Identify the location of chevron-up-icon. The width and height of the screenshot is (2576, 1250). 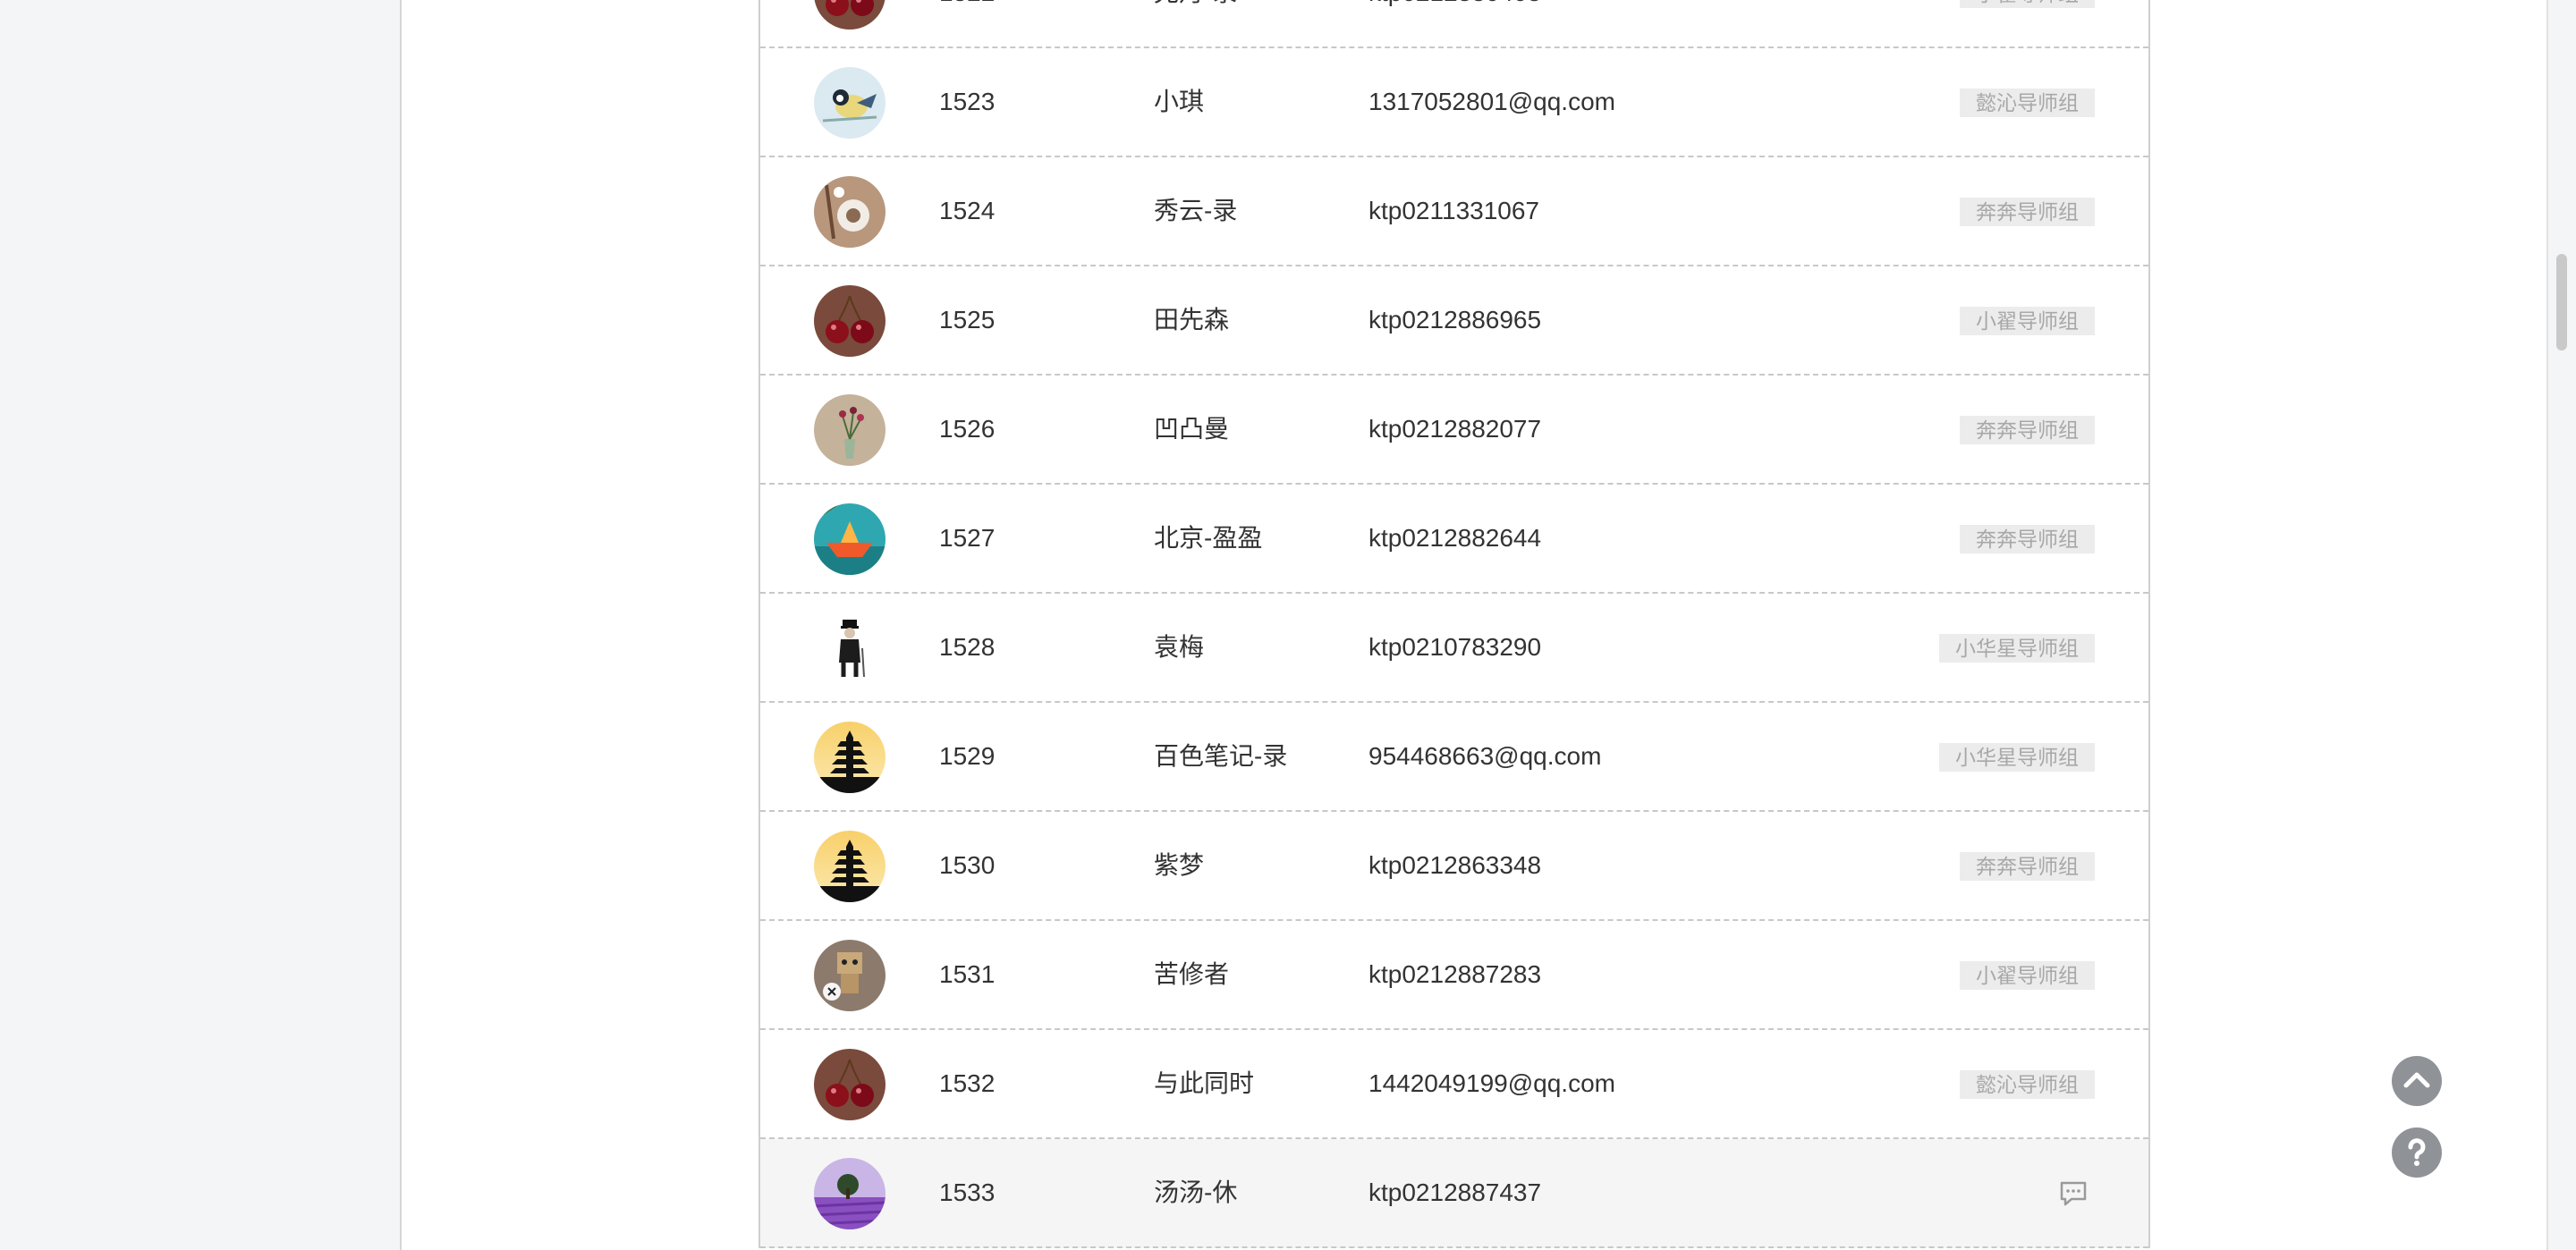
(2416, 1080).